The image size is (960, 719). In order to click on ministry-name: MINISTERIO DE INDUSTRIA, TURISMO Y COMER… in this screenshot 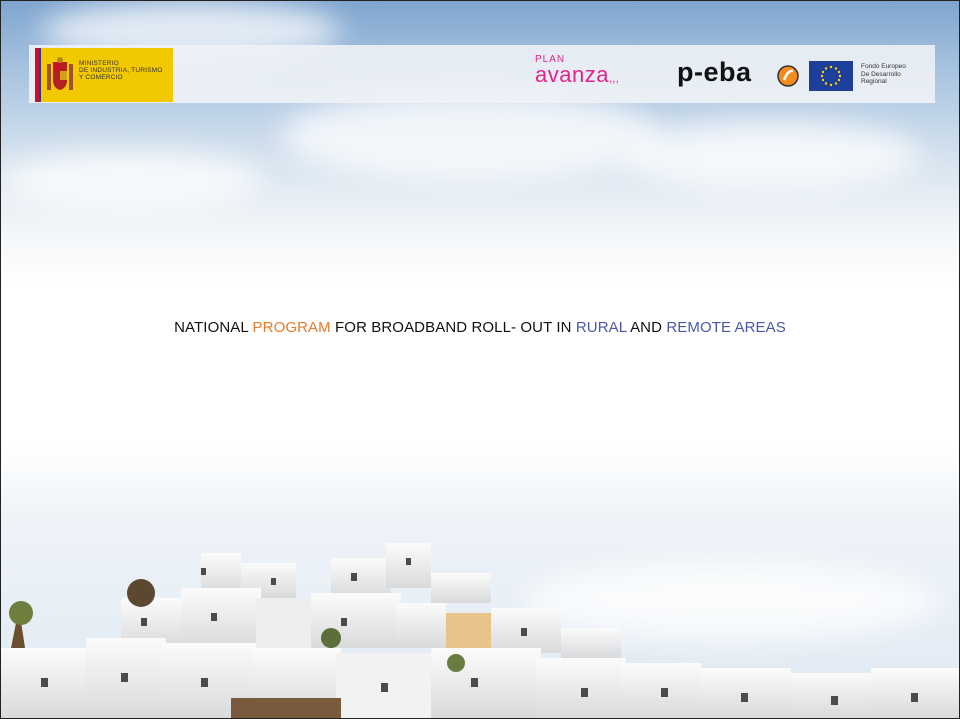, I will do `click(121, 70)`.